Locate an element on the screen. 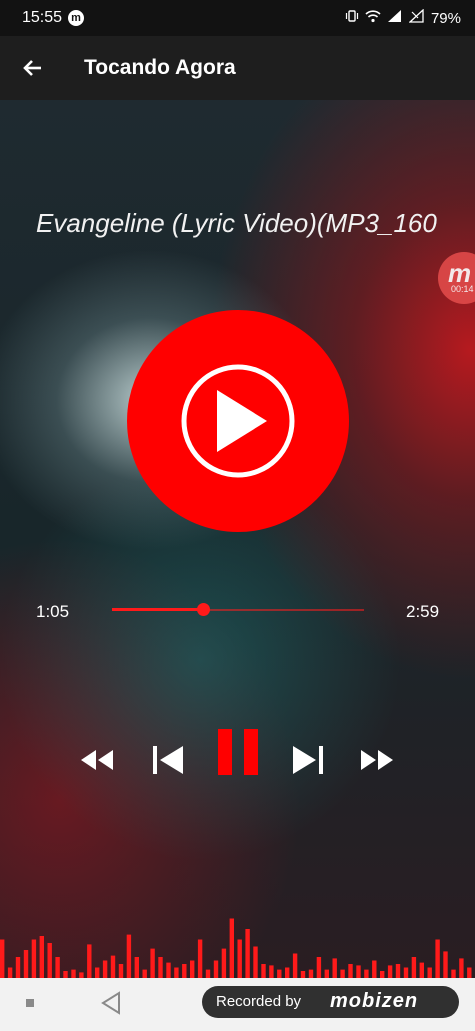 The height and width of the screenshot is (1031, 475). arrow-left-icon is located at coordinates (32, 68).